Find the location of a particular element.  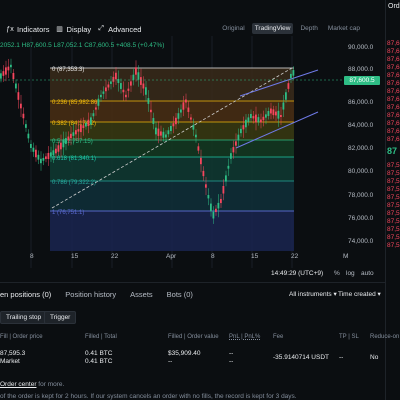

x-tick: 8 is located at coordinates (213, 256).